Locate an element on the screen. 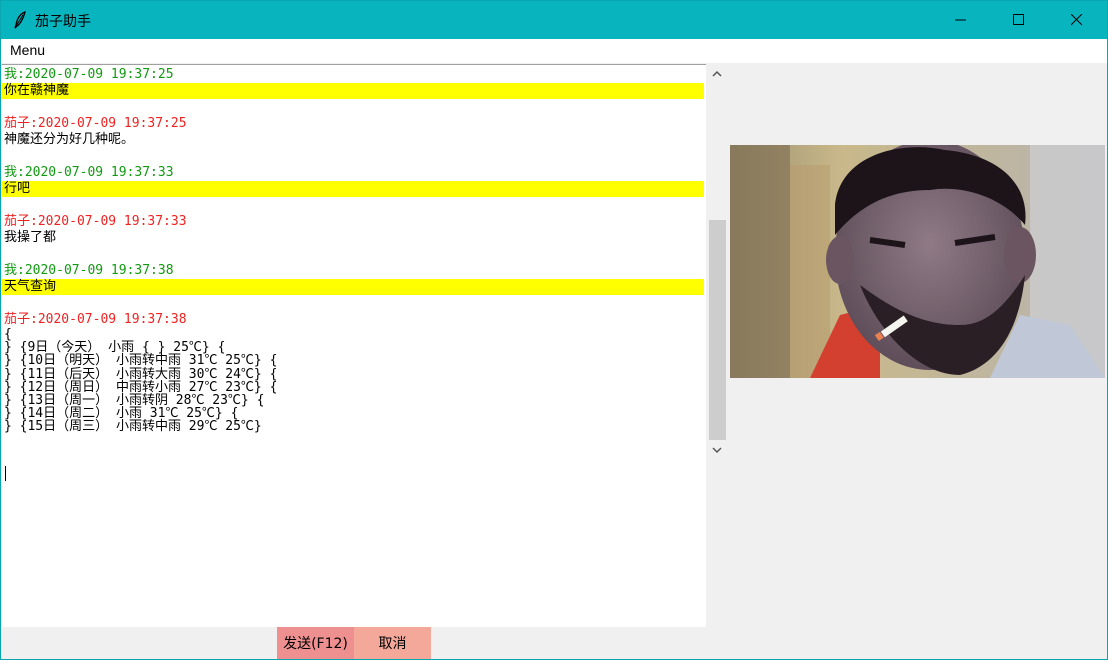  send-button: 发送(F12) is located at coordinates (315, 643).